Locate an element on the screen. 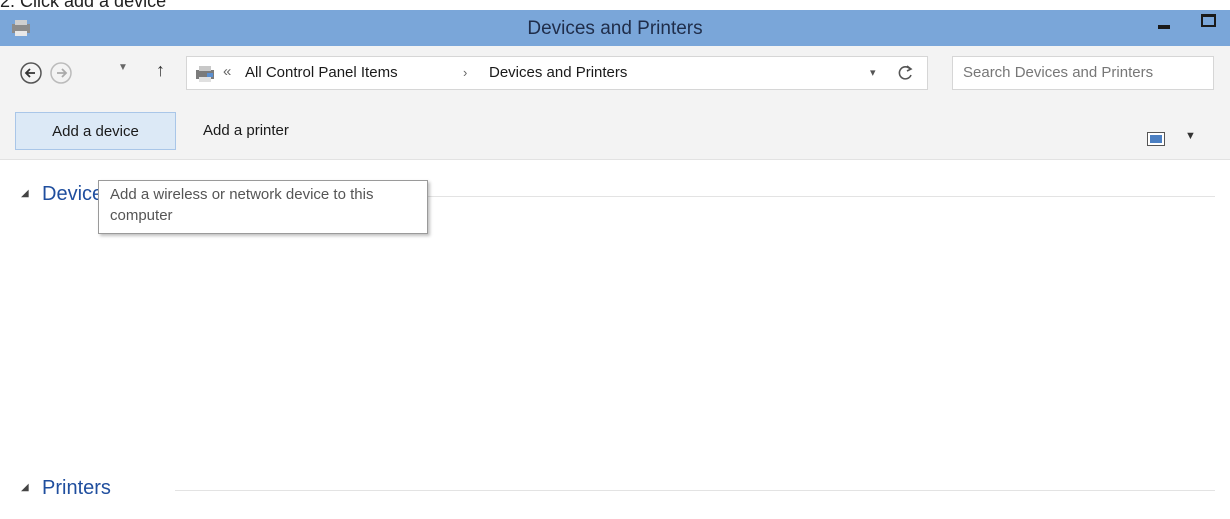  breadcrumb-all-control-panel-items: All Control Panel Items is located at coordinates (321, 72).